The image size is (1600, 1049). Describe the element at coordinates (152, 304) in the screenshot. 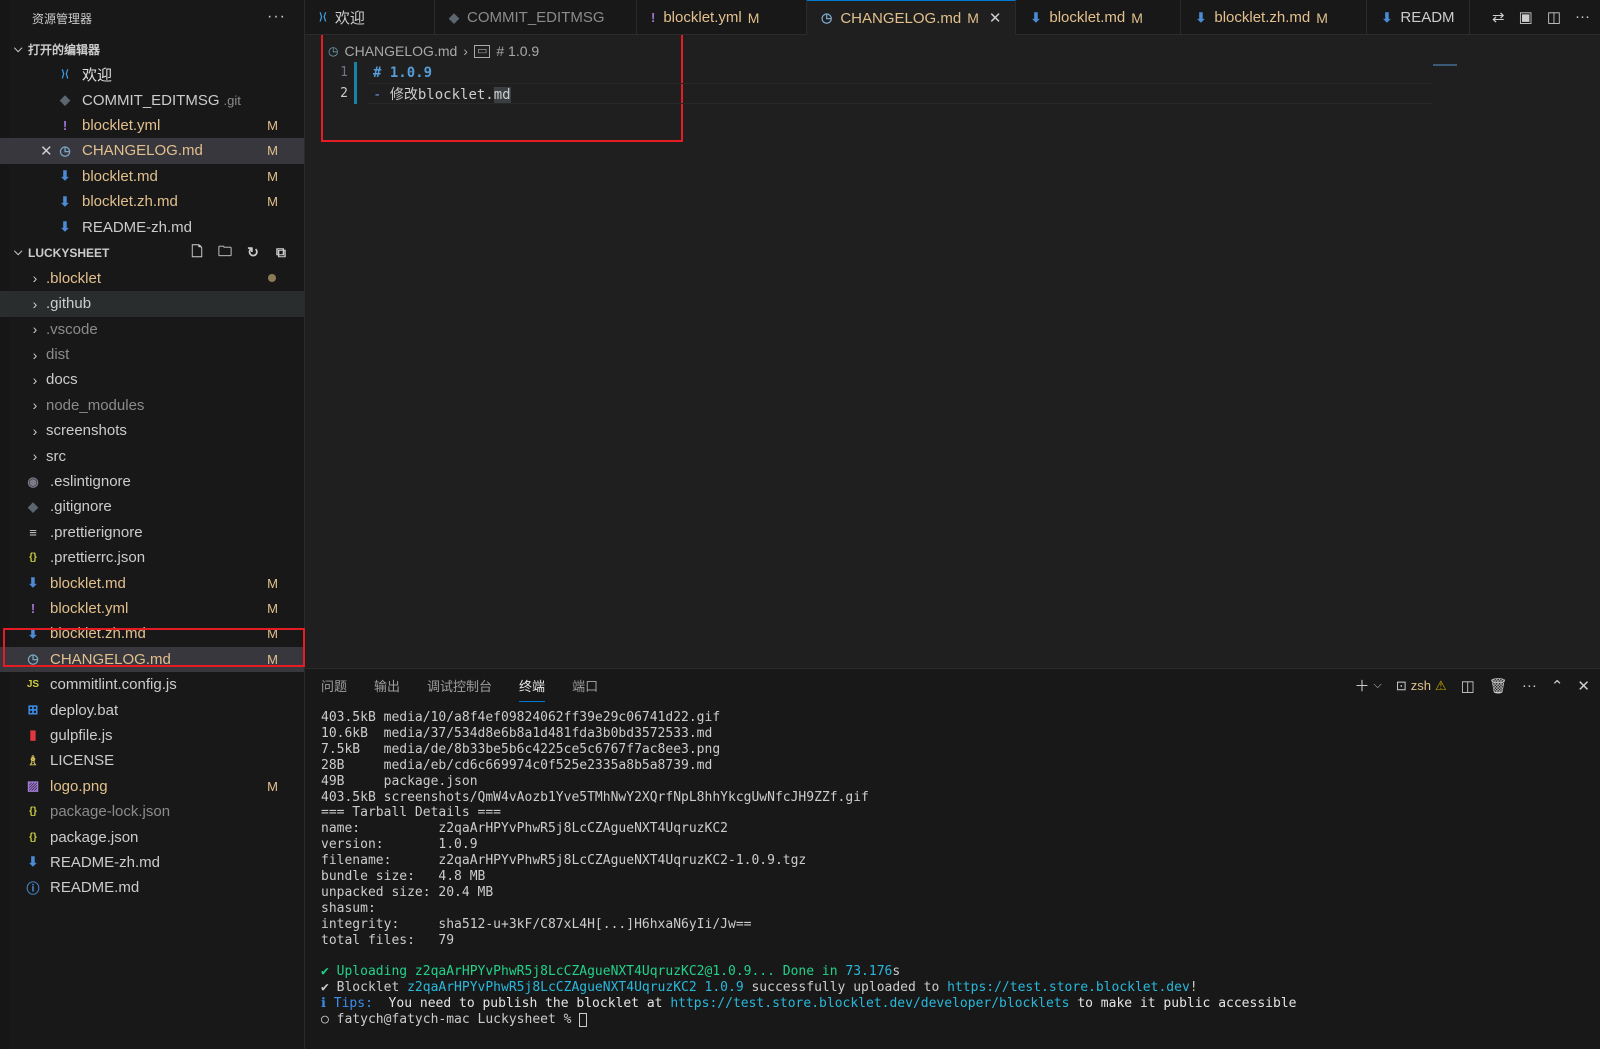

I see `folder-item: › .github` at that location.